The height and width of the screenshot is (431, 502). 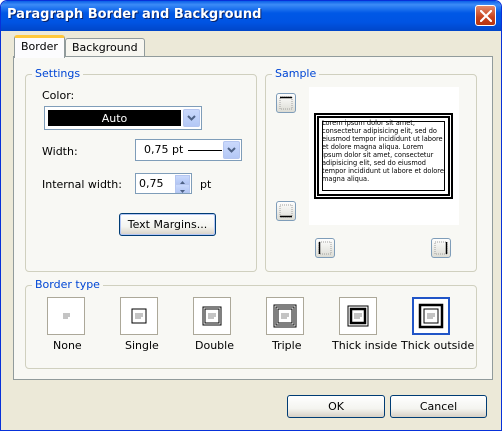 I want to click on border-right-icon, so click(x=441, y=248).